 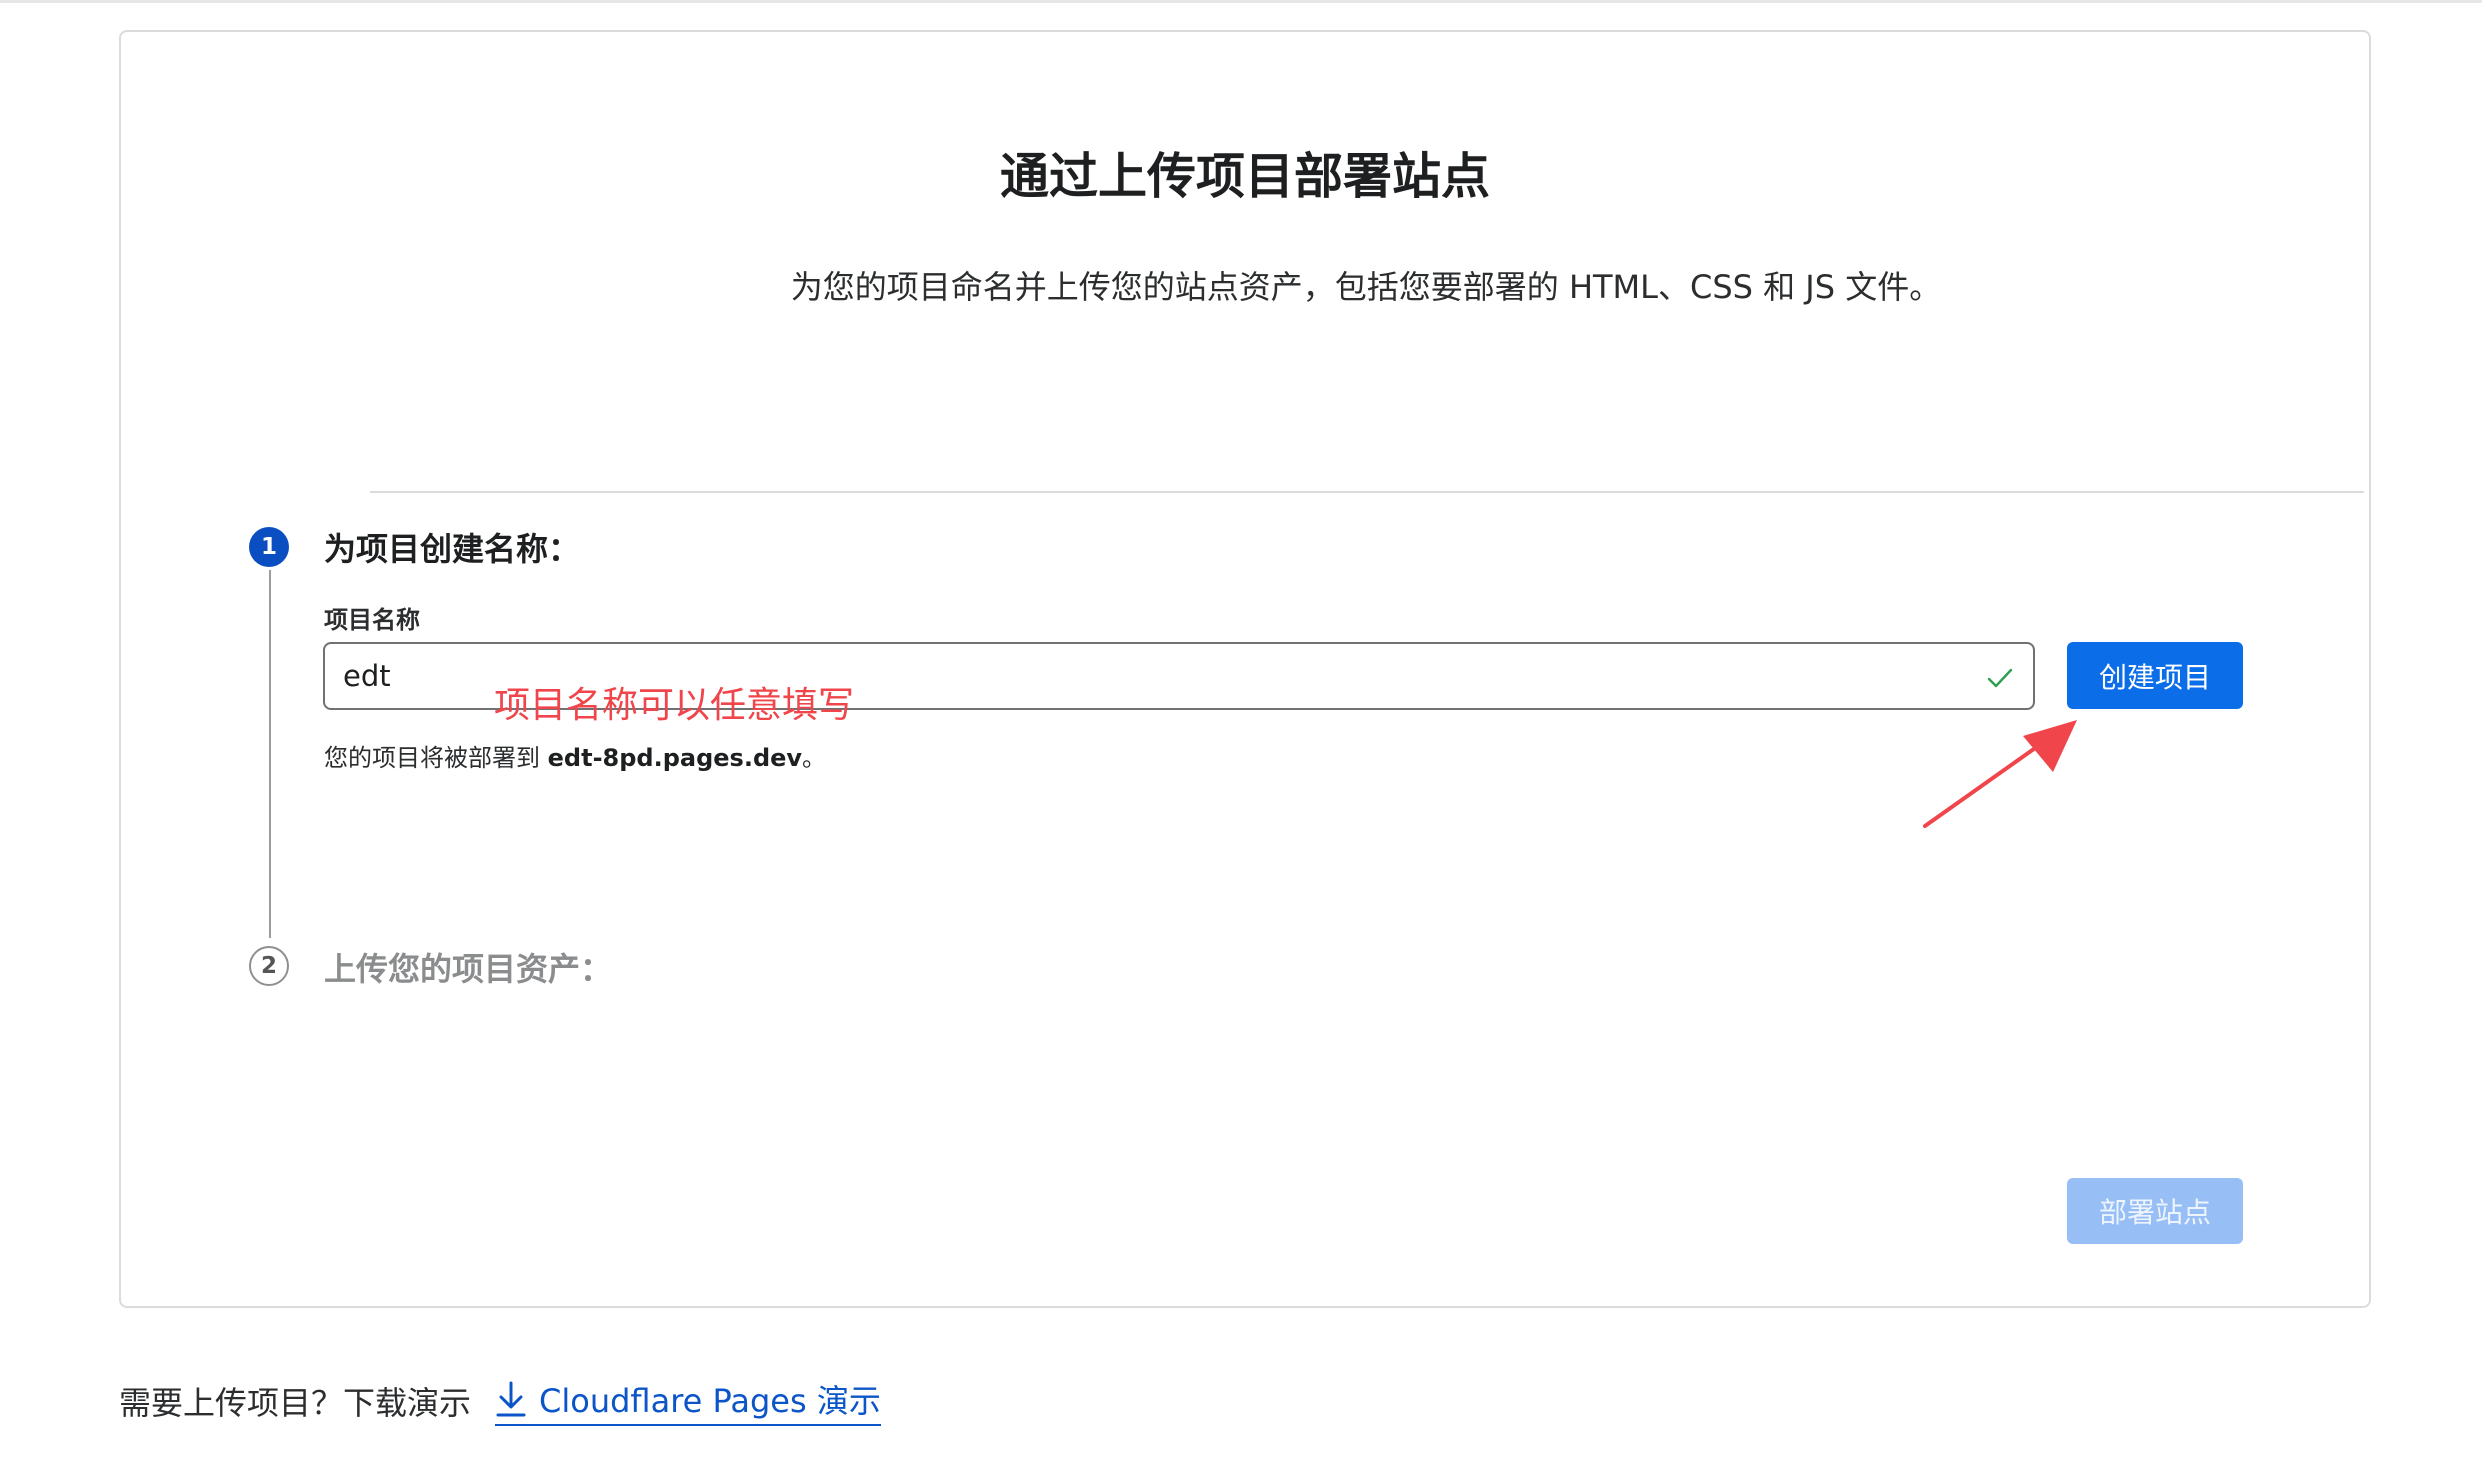 I want to click on step-2-indicator: 2, so click(x=269, y=966).